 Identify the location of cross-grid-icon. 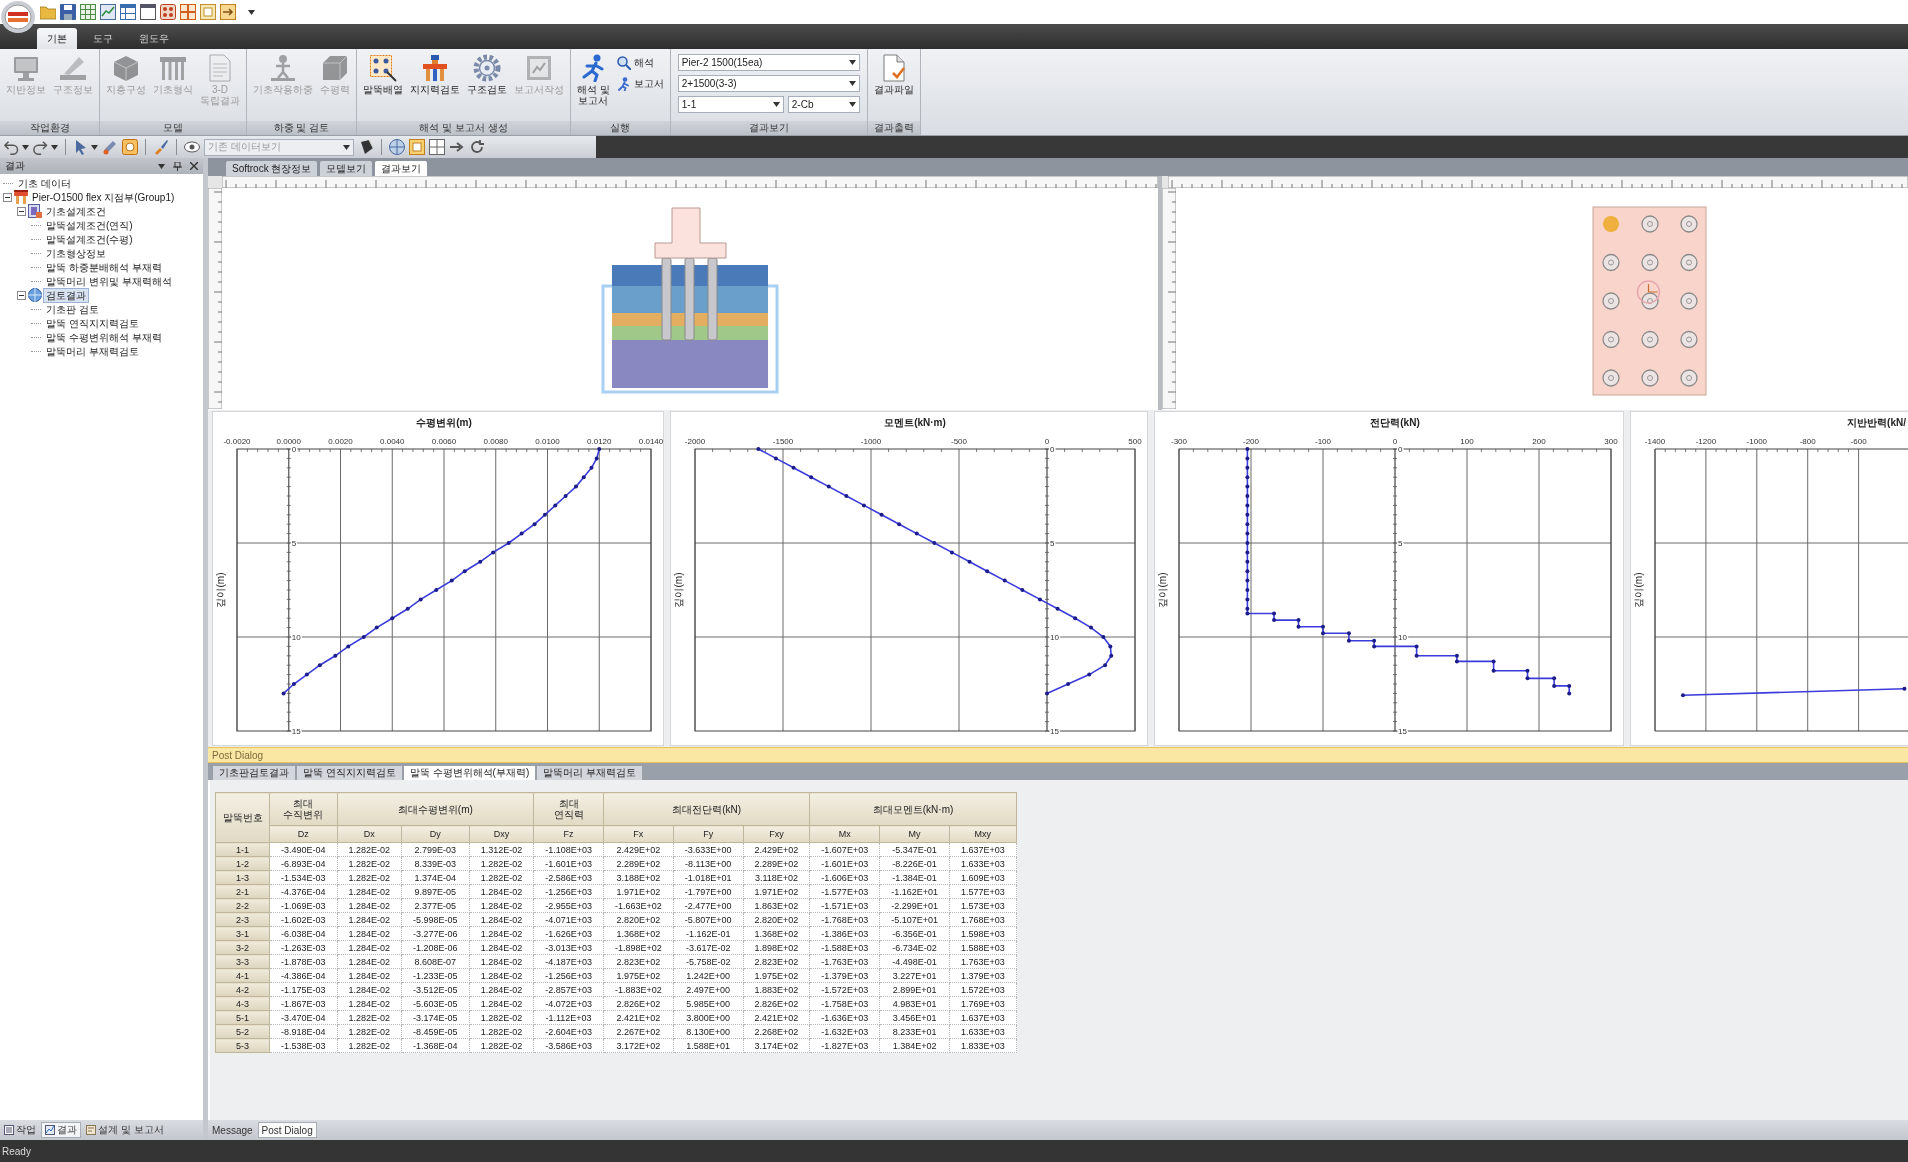
(188, 12).